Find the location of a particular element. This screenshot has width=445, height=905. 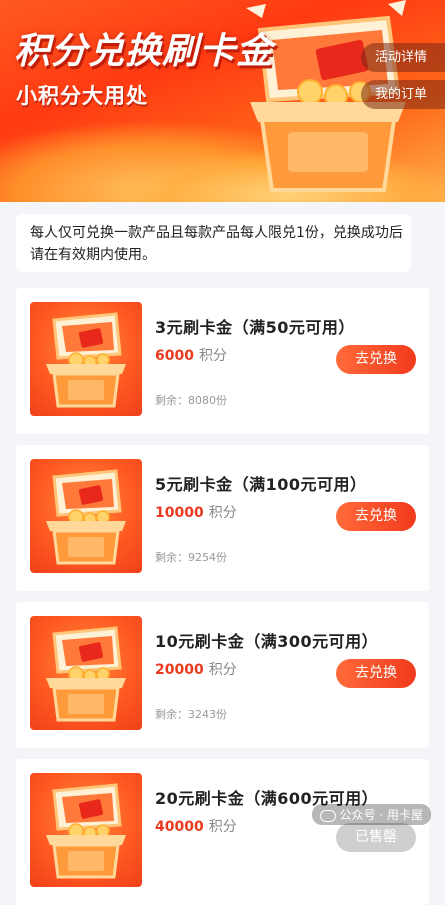

points-value: 20000 is located at coordinates (179, 670).